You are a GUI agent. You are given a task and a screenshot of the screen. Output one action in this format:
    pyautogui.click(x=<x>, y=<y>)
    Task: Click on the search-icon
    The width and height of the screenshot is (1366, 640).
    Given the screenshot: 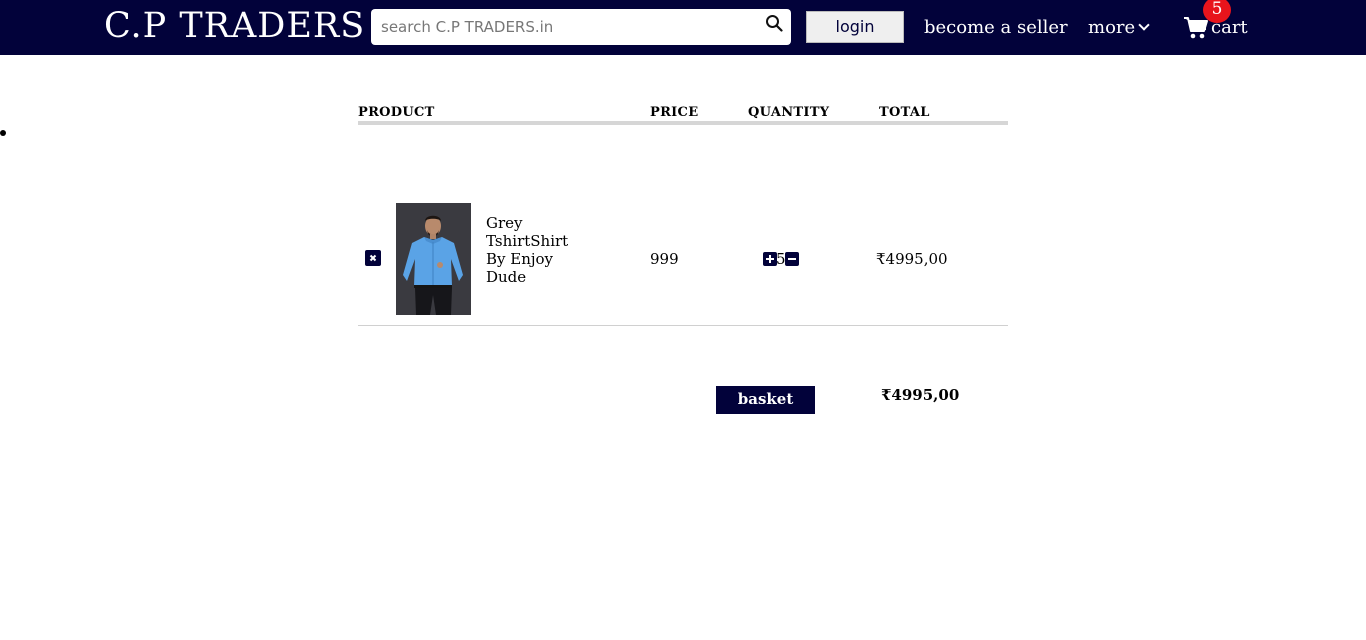 What is the action you would take?
    pyautogui.click(x=774, y=23)
    